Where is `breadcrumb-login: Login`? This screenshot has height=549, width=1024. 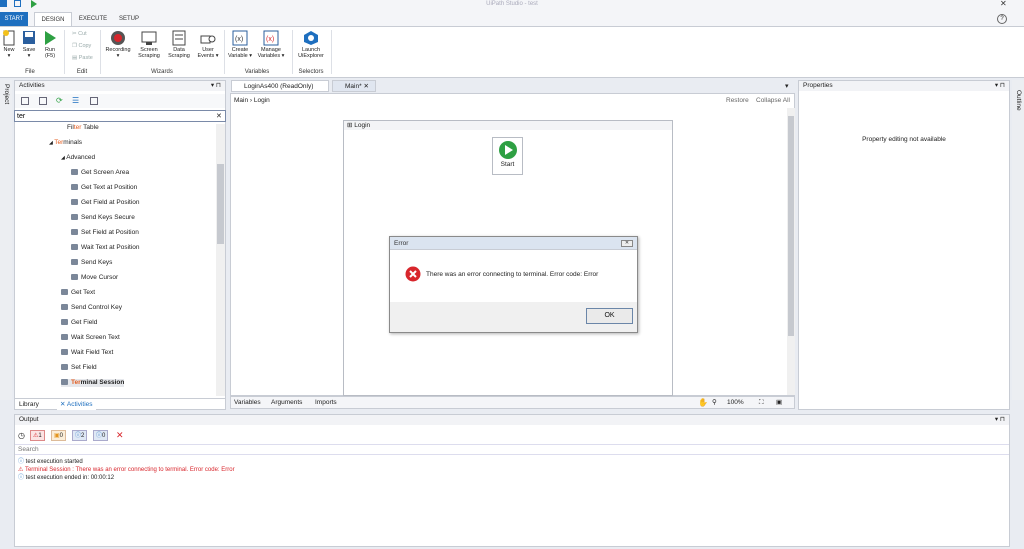
breadcrumb-login: Login is located at coordinates (262, 100).